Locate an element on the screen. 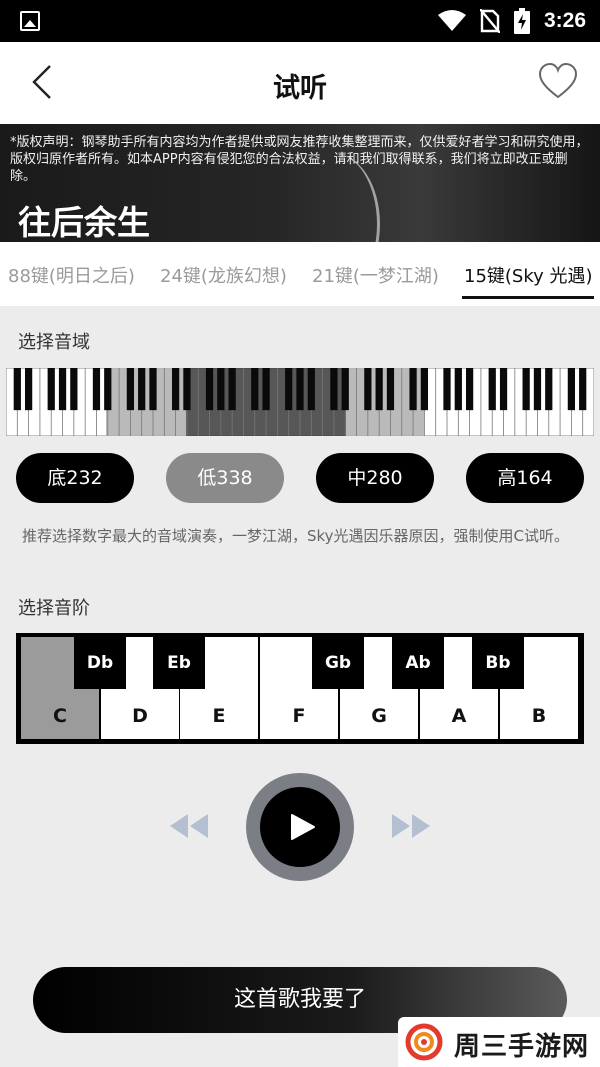 The height and width of the screenshot is (1067, 600). tab-24-keys: 24键(龙族幻想) is located at coordinates (223, 275).